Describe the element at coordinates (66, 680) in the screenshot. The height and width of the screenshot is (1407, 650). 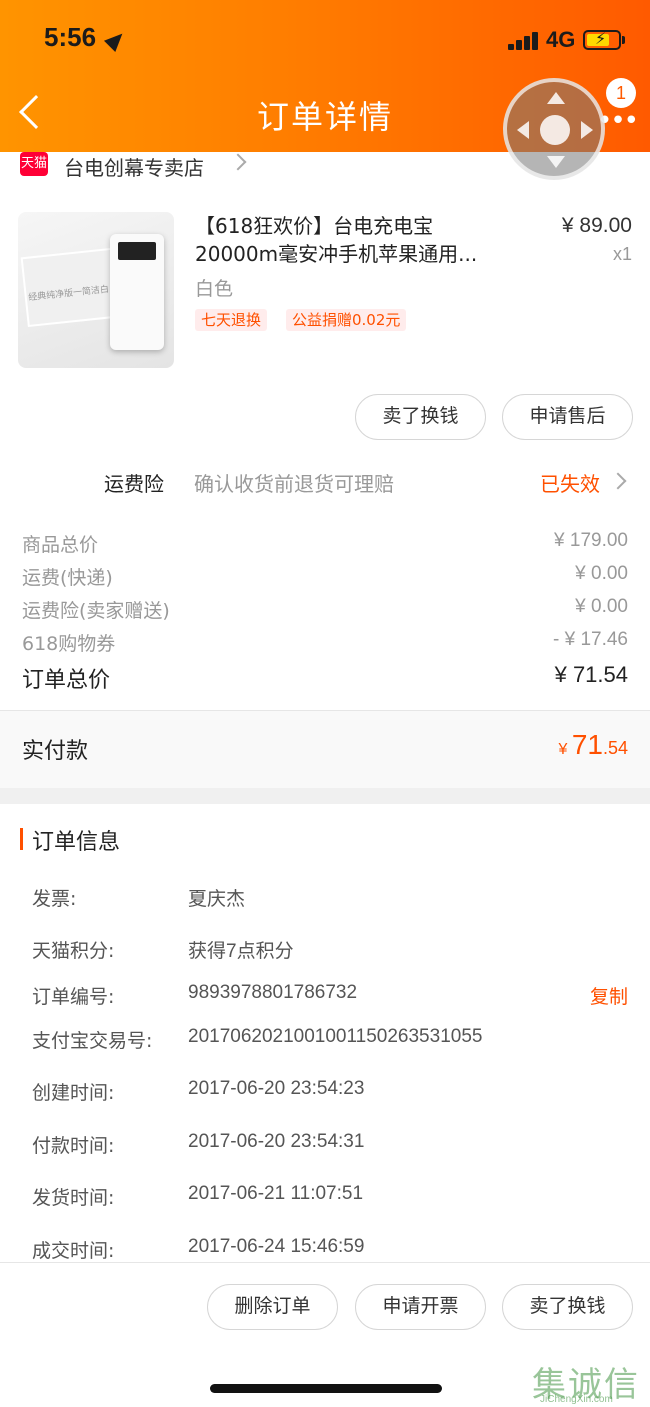
I see `total-label: 订单总价` at that location.